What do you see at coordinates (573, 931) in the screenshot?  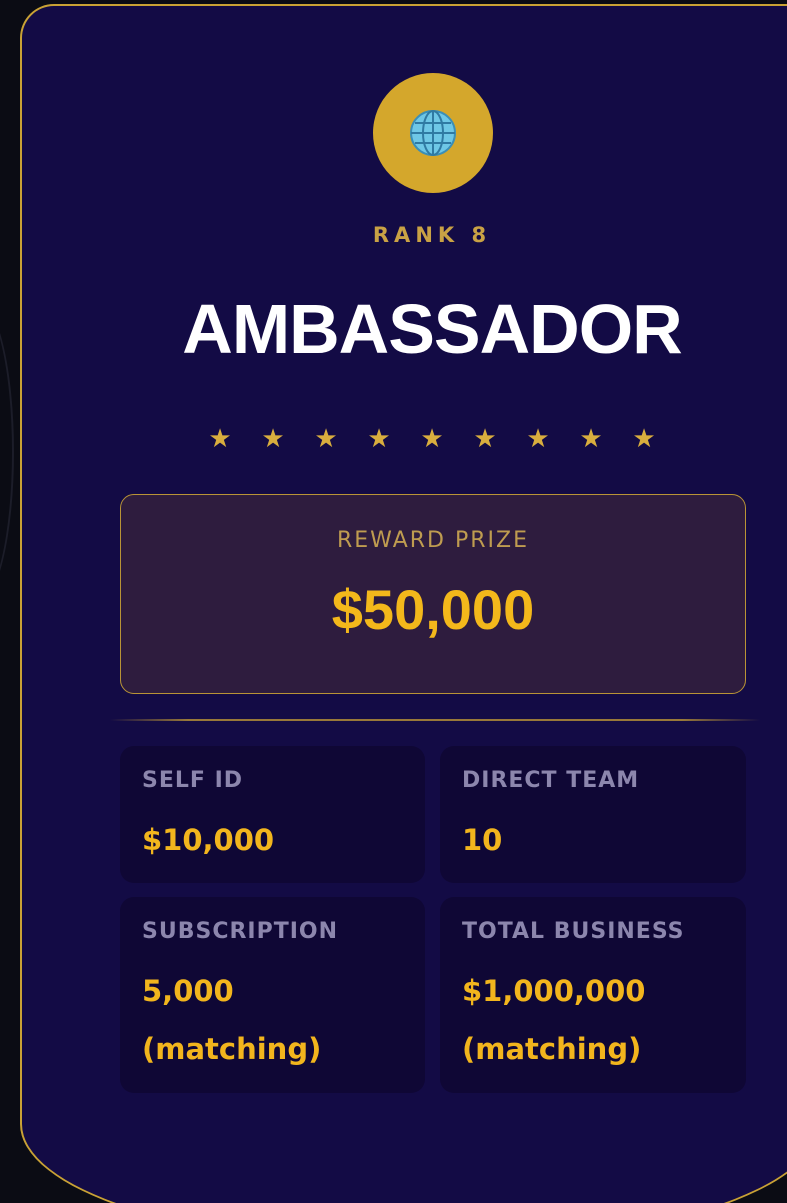 I see `stat-label: TOTAL BUSINESS` at bounding box center [573, 931].